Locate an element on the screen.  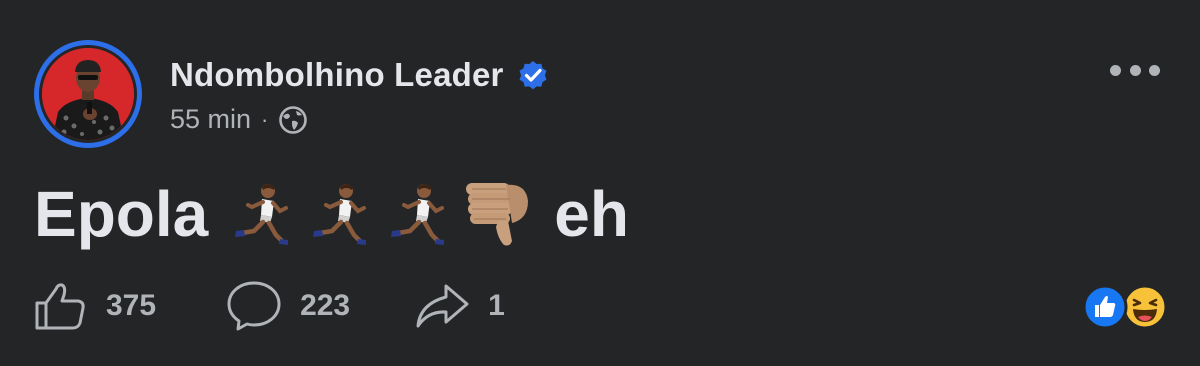
like-button: 375 is located at coordinates (95, 306).